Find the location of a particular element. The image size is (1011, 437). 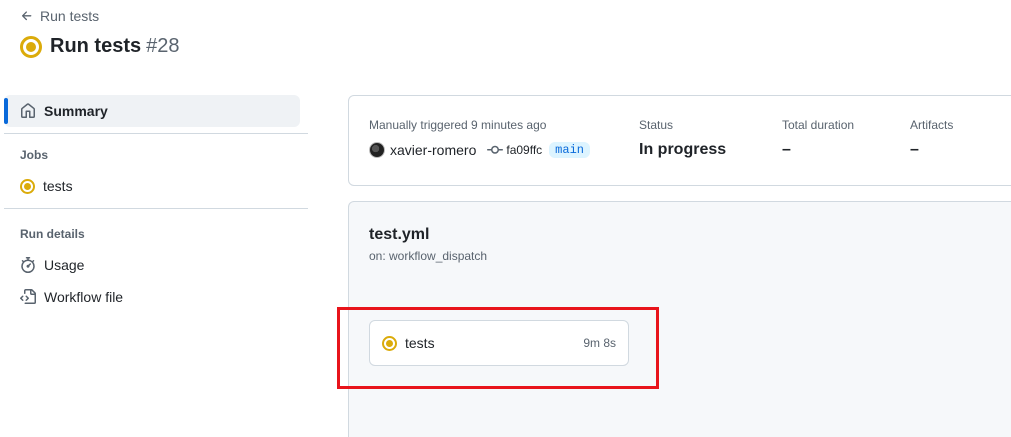

commit-link: fa09ffc is located at coordinates (514, 150).